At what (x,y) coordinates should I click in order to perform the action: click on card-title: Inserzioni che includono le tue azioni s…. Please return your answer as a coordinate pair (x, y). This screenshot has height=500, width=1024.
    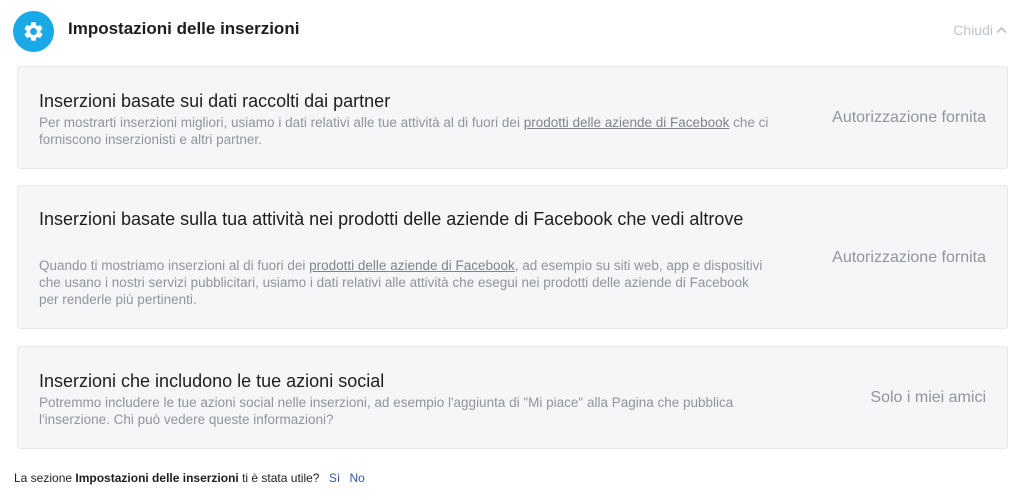
    Looking at the image, I should click on (212, 381).